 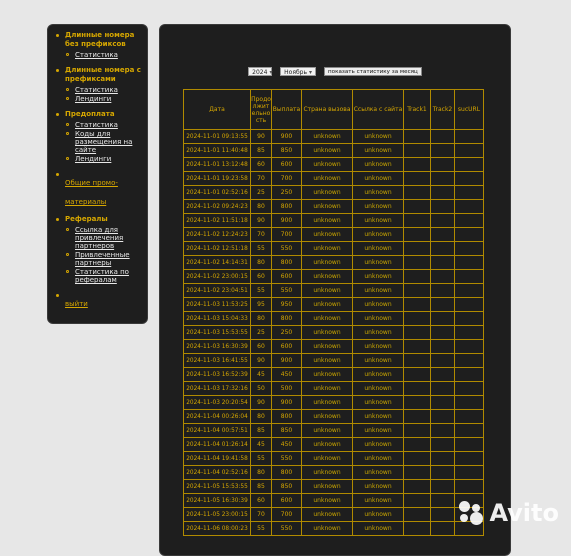 What do you see at coordinates (217, 416) in the screenshot?
I see `table-cell: 2024-11-04 00:26:04` at bounding box center [217, 416].